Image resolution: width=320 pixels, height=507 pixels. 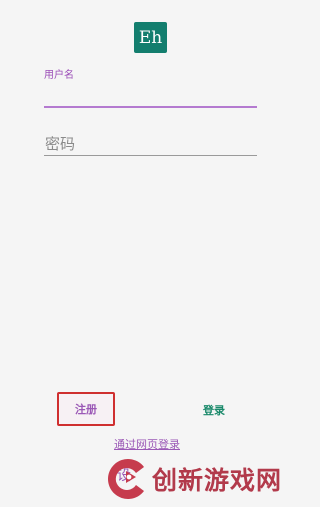 What do you see at coordinates (150, 37) in the screenshot?
I see `app-logo: Eh` at bounding box center [150, 37].